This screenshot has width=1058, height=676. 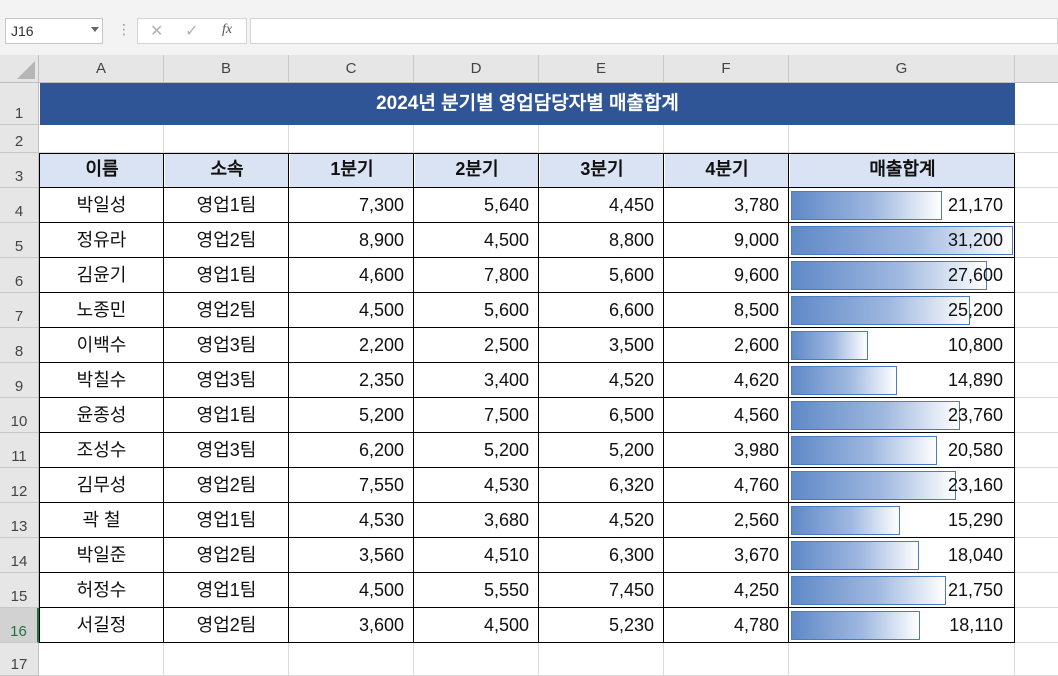 What do you see at coordinates (726, 275) in the screenshot?
I see `table-cell-q4: 9,600` at bounding box center [726, 275].